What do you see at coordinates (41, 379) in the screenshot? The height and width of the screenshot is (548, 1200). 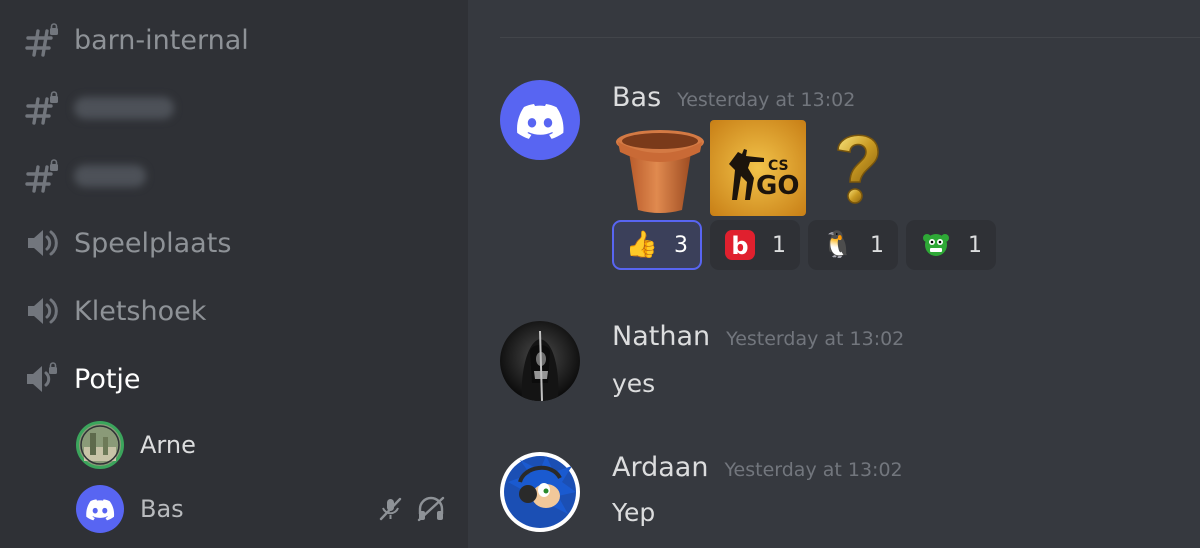 I see `locked-speaker-icon` at bounding box center [41, 379].